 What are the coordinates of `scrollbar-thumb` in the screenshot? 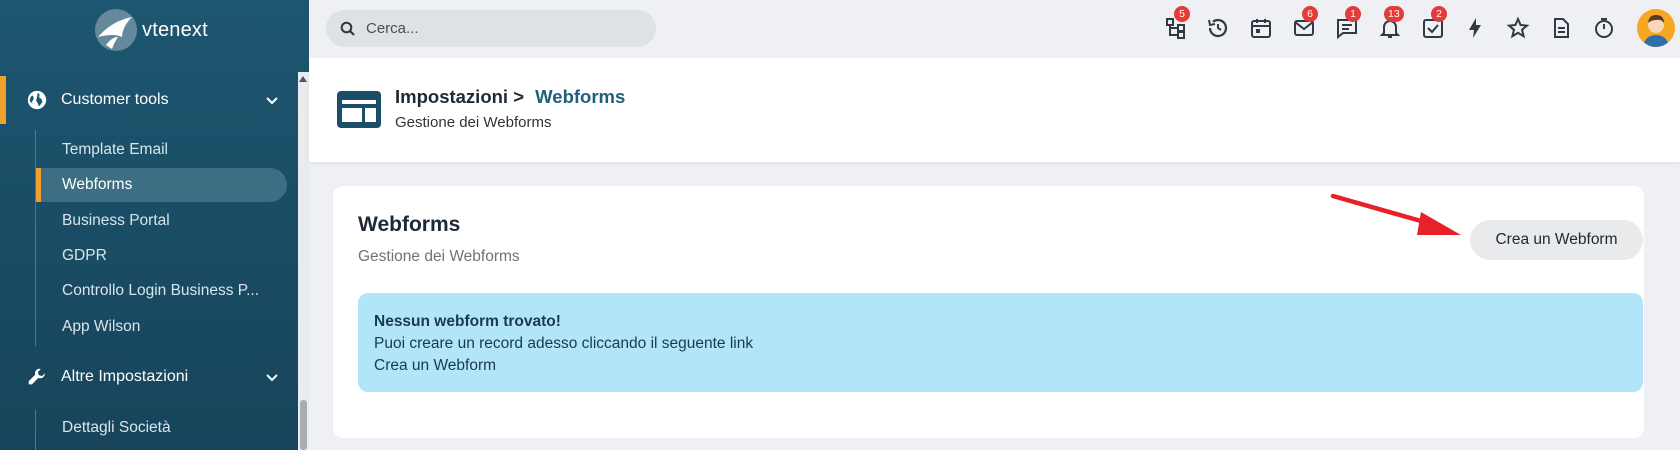 It's located at (303, 425).